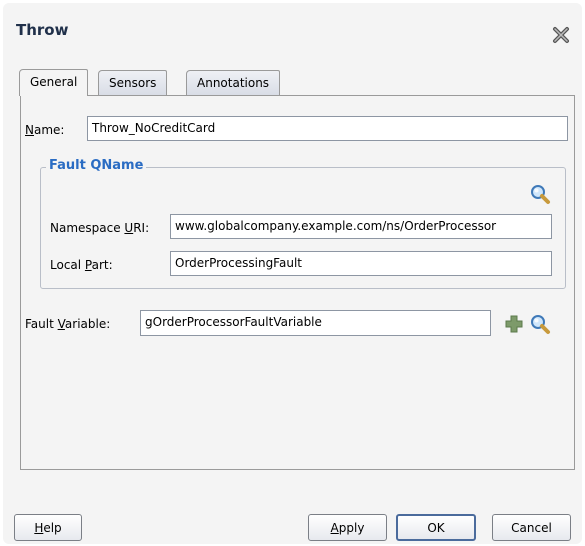 The width and height of the screenshot is (585, 546). I want to click on tab-general: General, so click(54, 82).